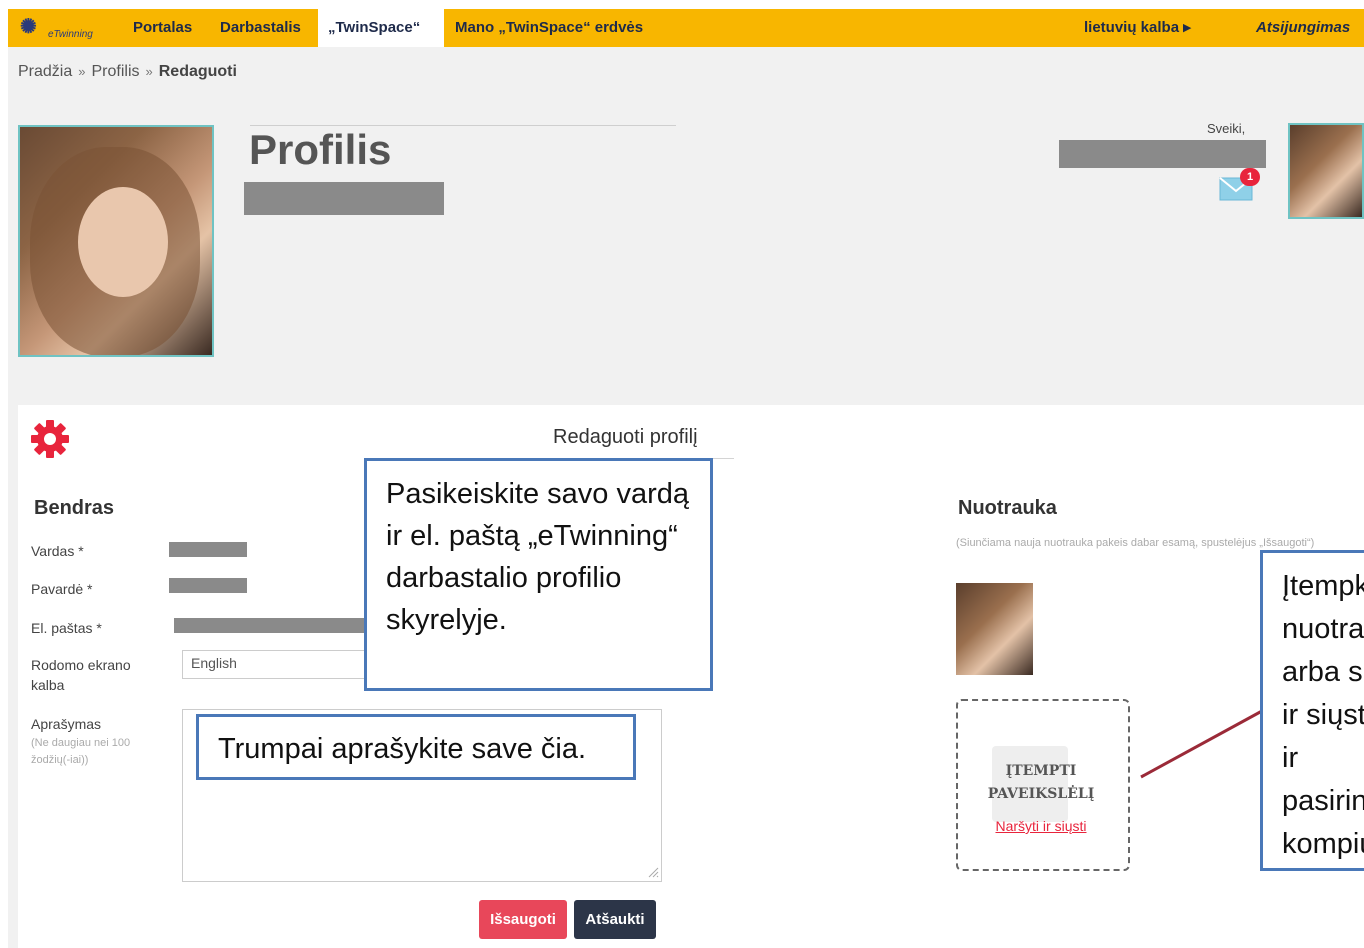  I want to click on callout-photo-line: ir siųsti“, so click(1323, 715).